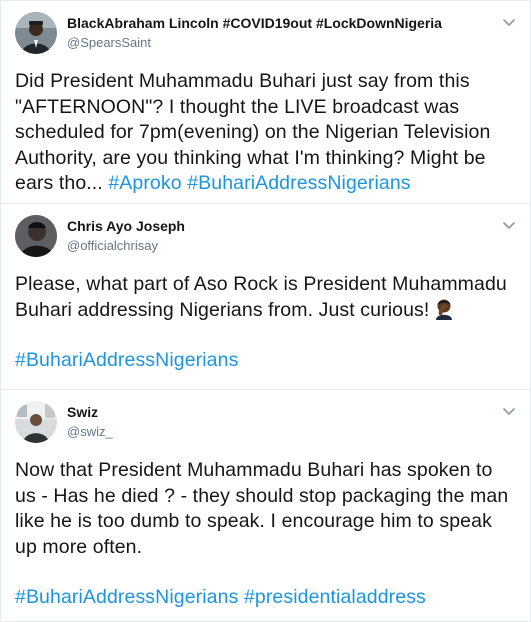 Image resolution: width=531 pixels, height=622 pixels. Describe the element at coordinates (254, 42) in the screenshot. I see `user-handle: @SpearsSaint` at that location.